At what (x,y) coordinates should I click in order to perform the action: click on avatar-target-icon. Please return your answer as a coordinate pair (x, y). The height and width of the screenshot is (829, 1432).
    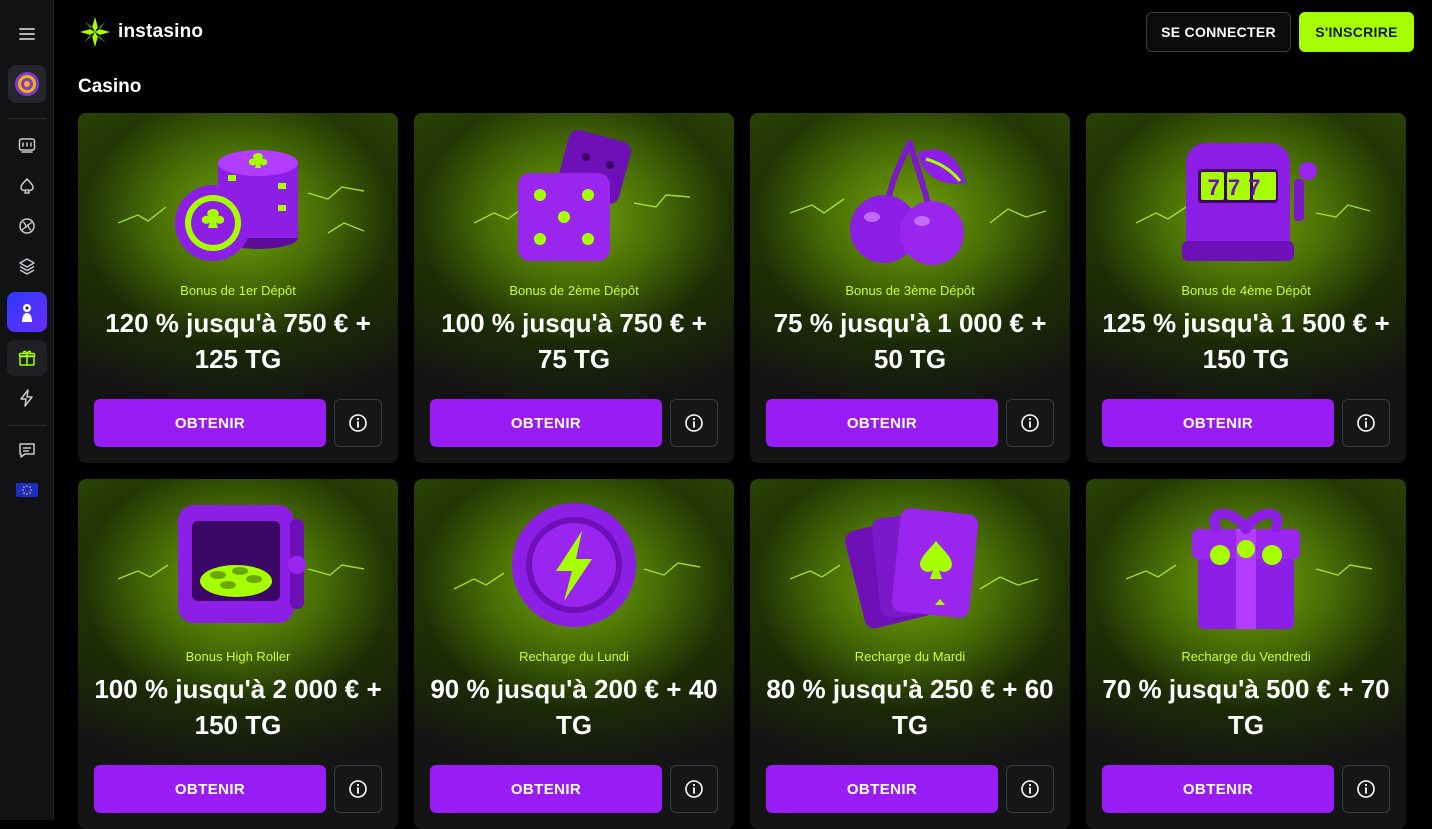
    Looking at the image, I should click on (27, 84).